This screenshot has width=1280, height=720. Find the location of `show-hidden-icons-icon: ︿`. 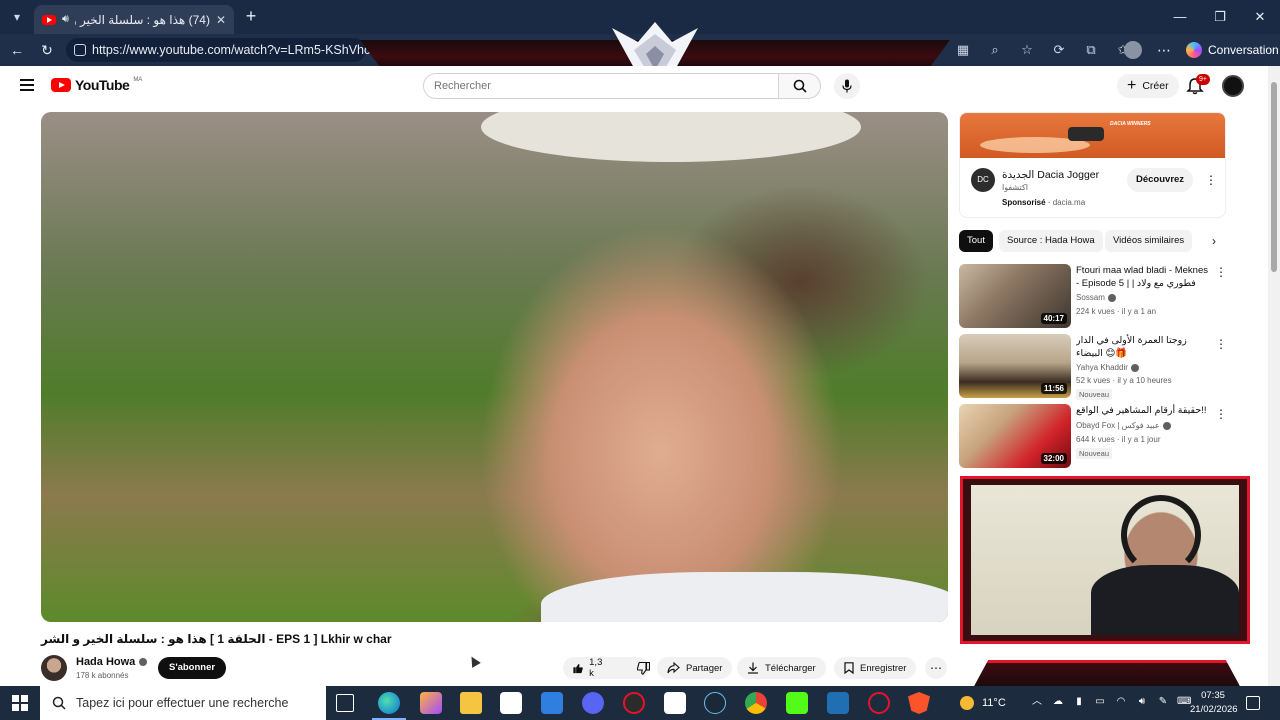

show-hidden-icons-icon: ︿ is located at coordinates (1037, 702).